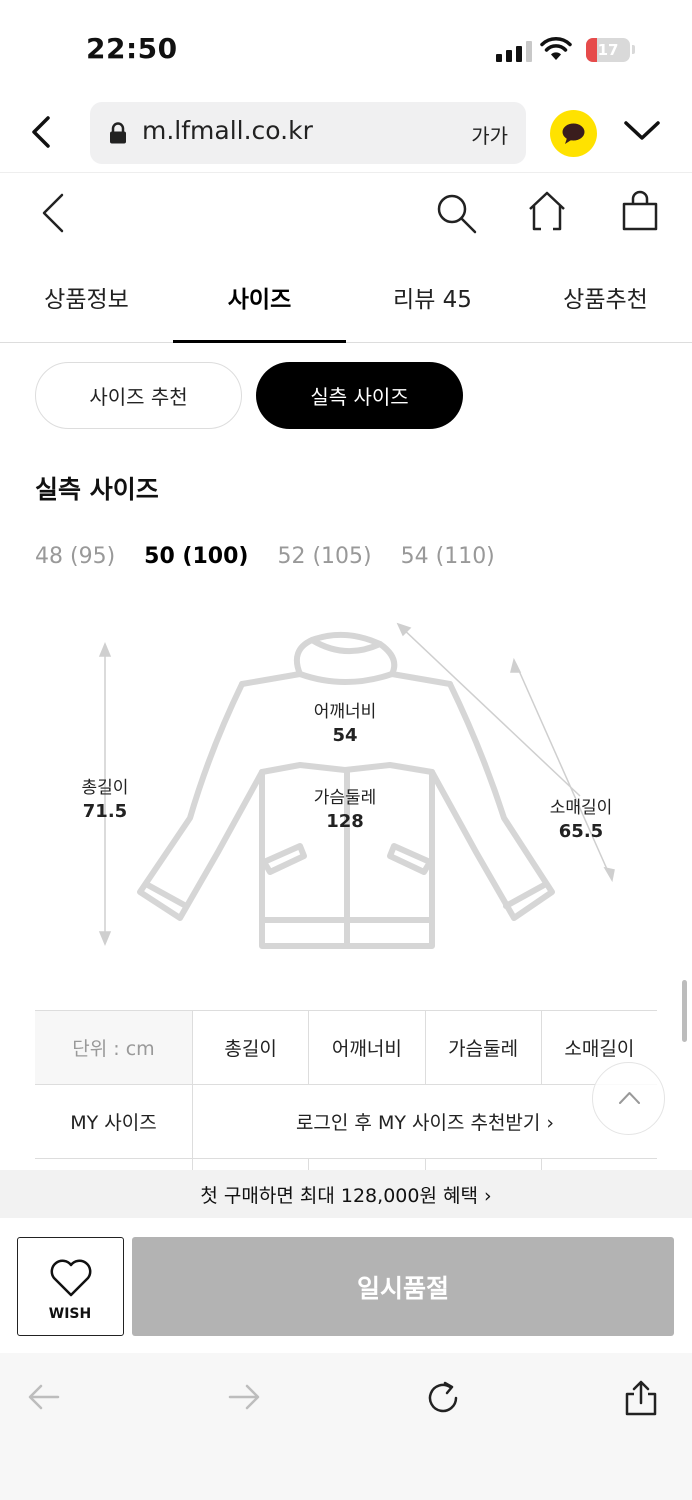 Image resolution: width=692 pixels, height=1500 pixels. I want to click on browser-toolbar, so click(346, 1426).